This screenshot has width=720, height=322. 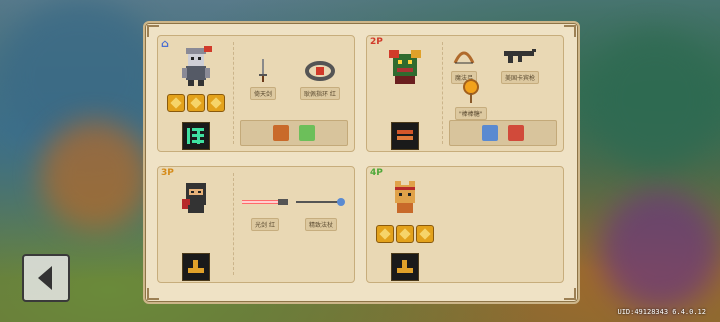 I want to click on player-tag: 3P, so click(x=167, y=173).